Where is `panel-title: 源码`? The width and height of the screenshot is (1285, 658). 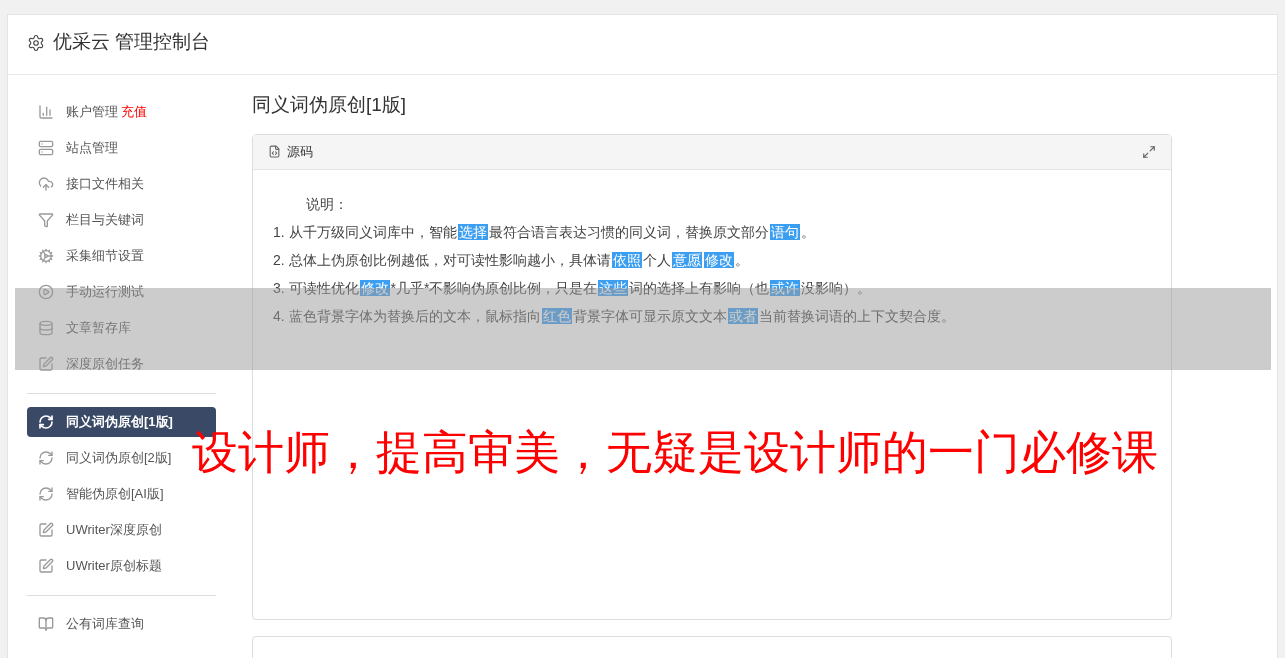
panel-title: 源码 is located at coordinates (300, 151).